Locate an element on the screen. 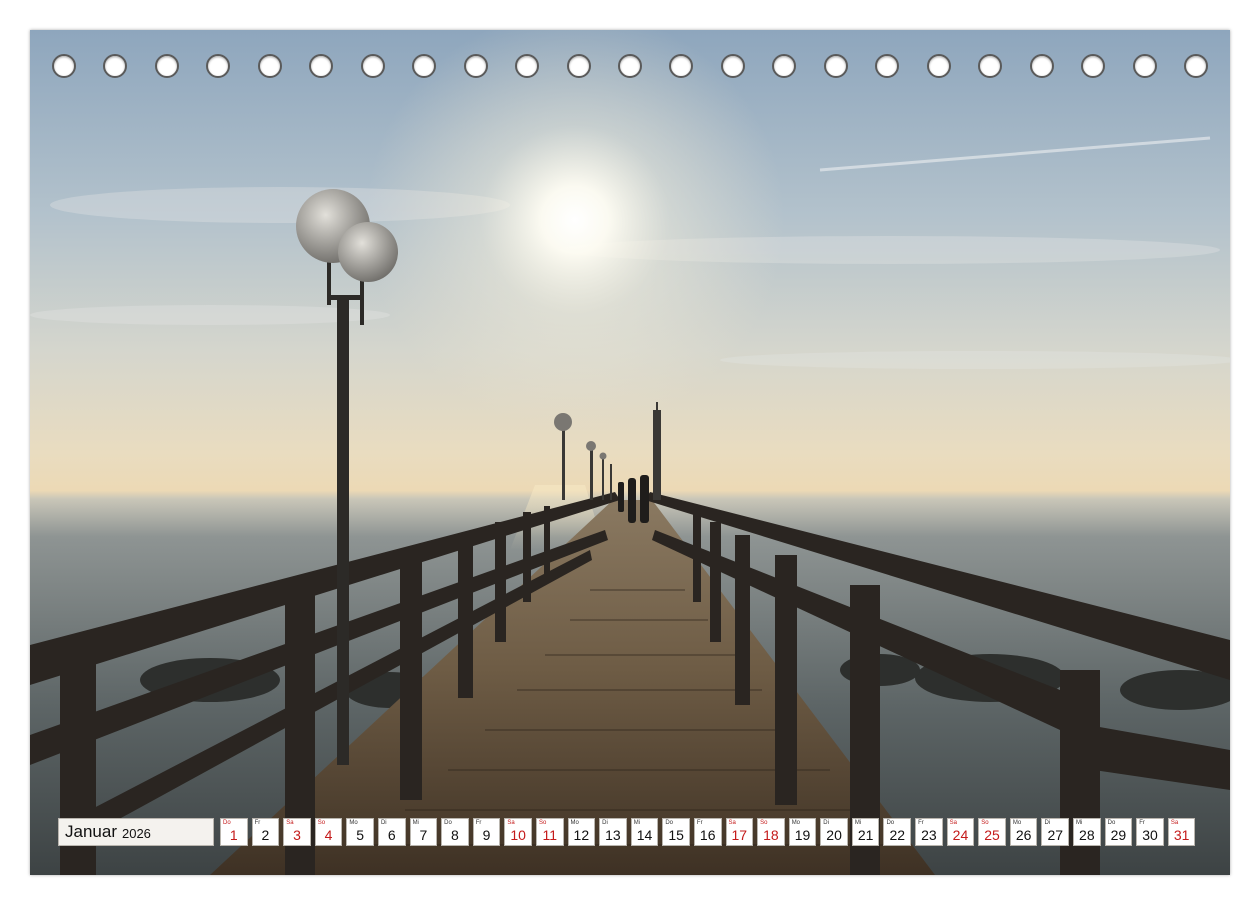 The width and height of the screenshot is (1260, 905). day-number: 31 is located at coordinates (1181, 835).